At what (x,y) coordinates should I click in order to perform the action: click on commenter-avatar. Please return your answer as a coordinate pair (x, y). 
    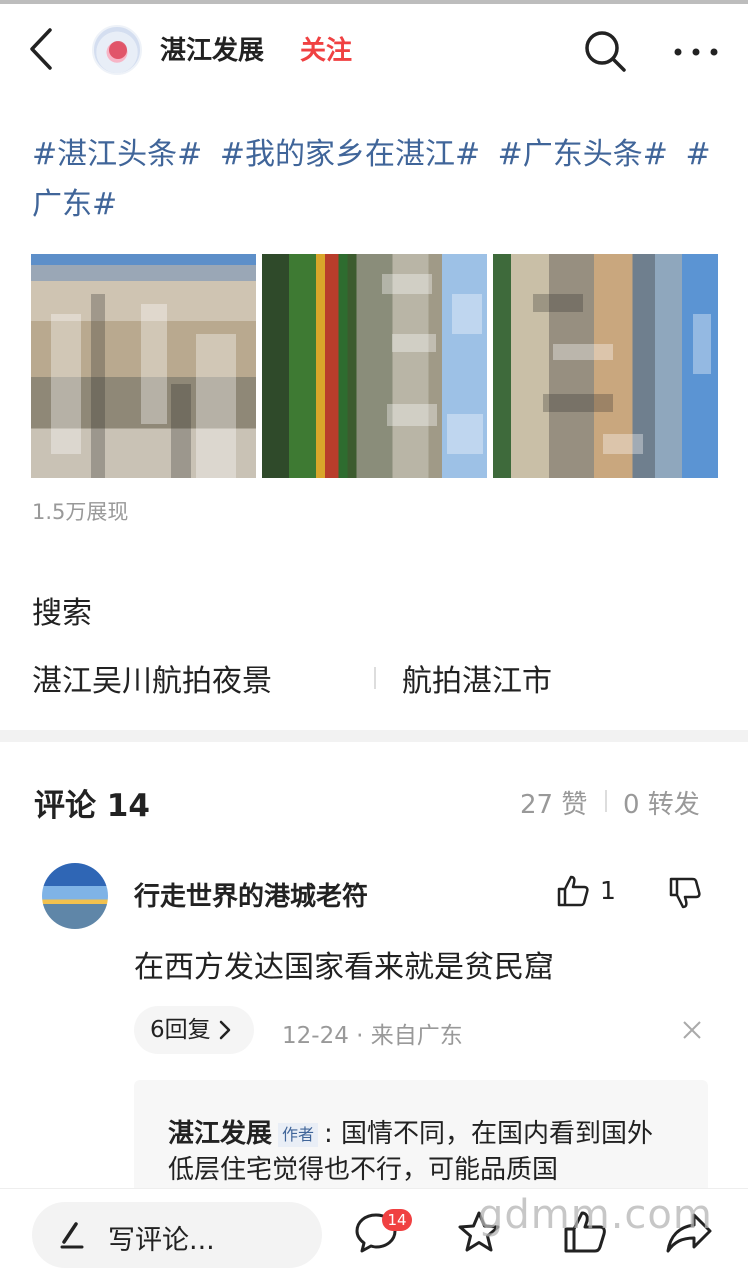
    Looking at the image, I should click on (75, 896).